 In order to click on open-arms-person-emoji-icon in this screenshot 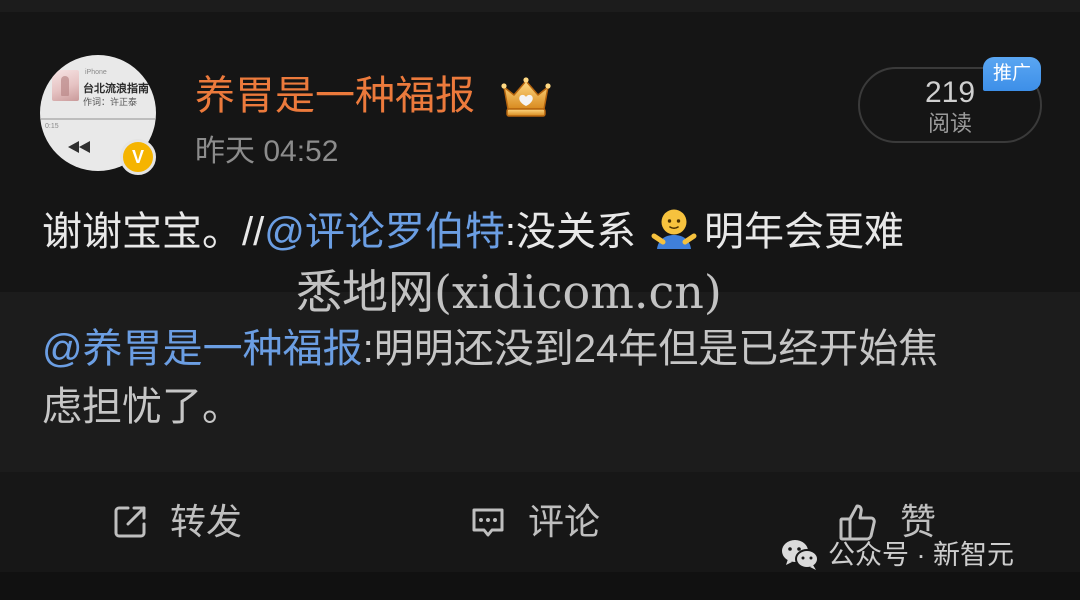, I will do `click(674, 229)`.